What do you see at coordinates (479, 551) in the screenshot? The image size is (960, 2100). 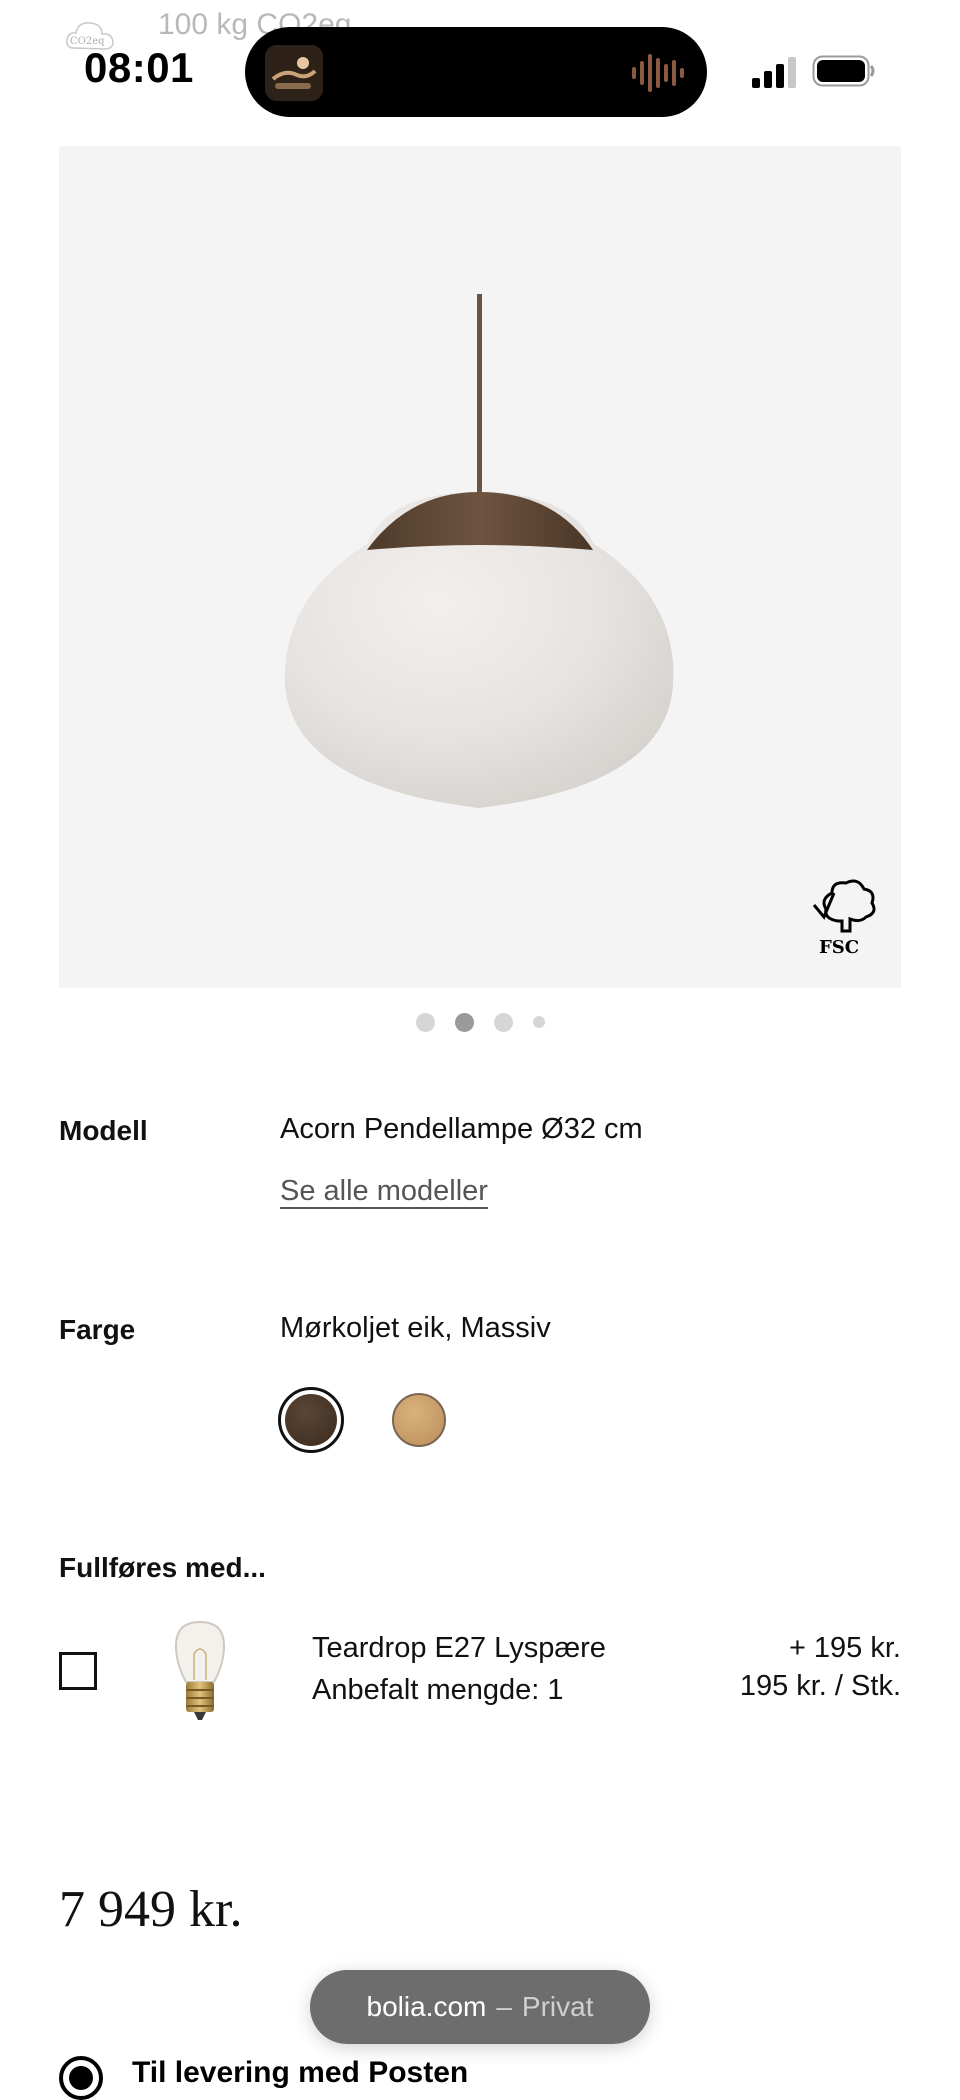 I see `pendant-lamp-image` at bounding box center [479, 551].